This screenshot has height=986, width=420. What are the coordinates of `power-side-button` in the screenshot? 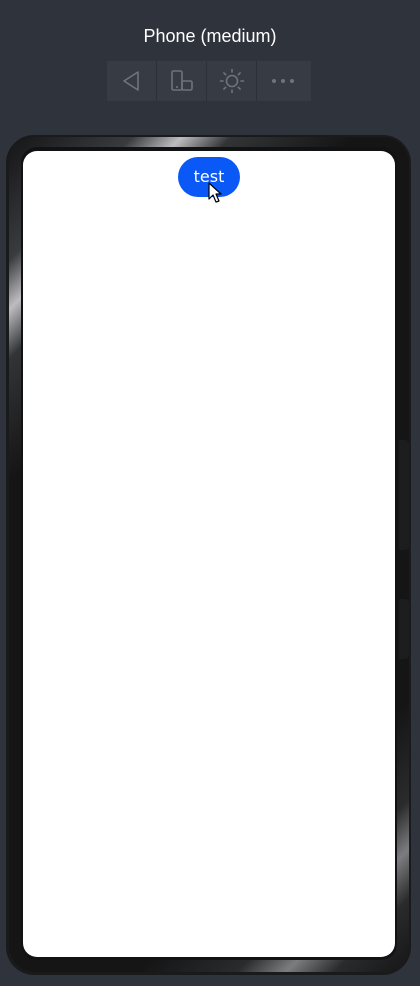 It's located at (404, 629).